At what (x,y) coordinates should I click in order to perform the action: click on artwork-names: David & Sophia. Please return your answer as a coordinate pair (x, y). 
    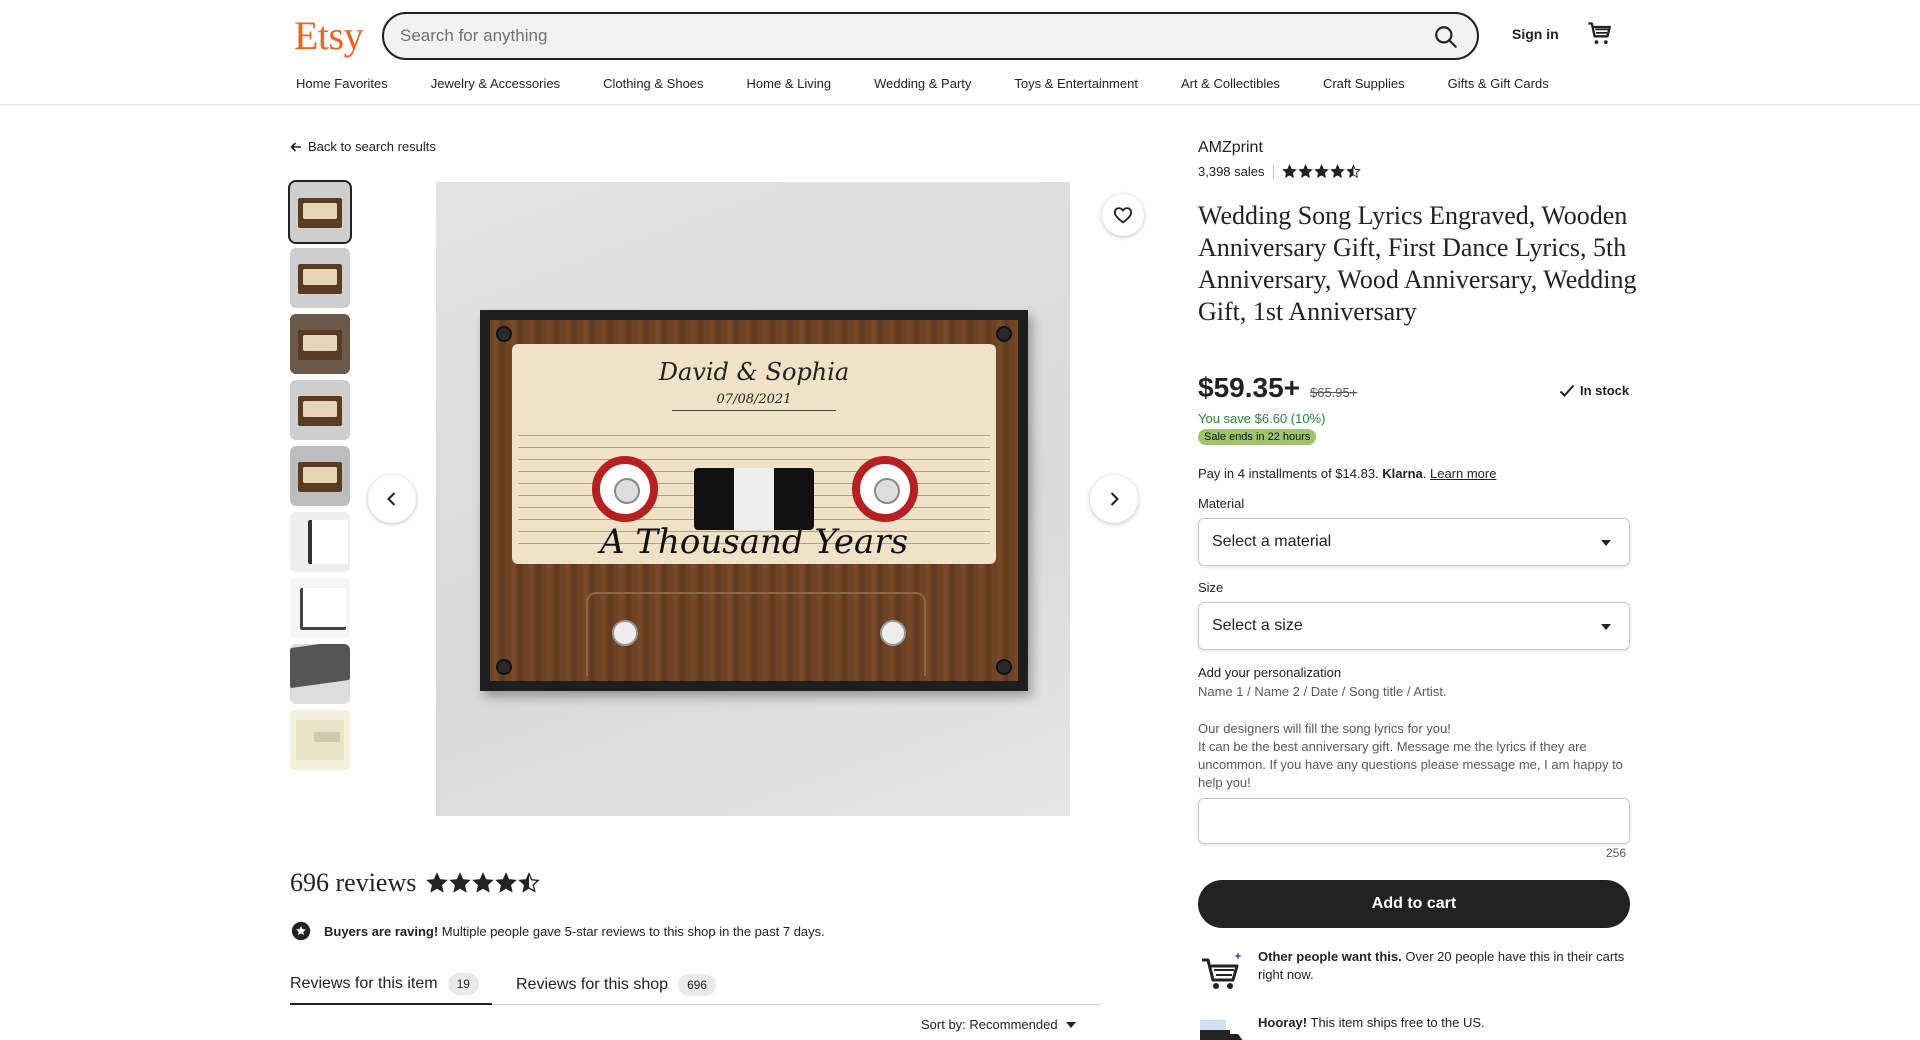
    Looking at the image, I should click on (754, 372).